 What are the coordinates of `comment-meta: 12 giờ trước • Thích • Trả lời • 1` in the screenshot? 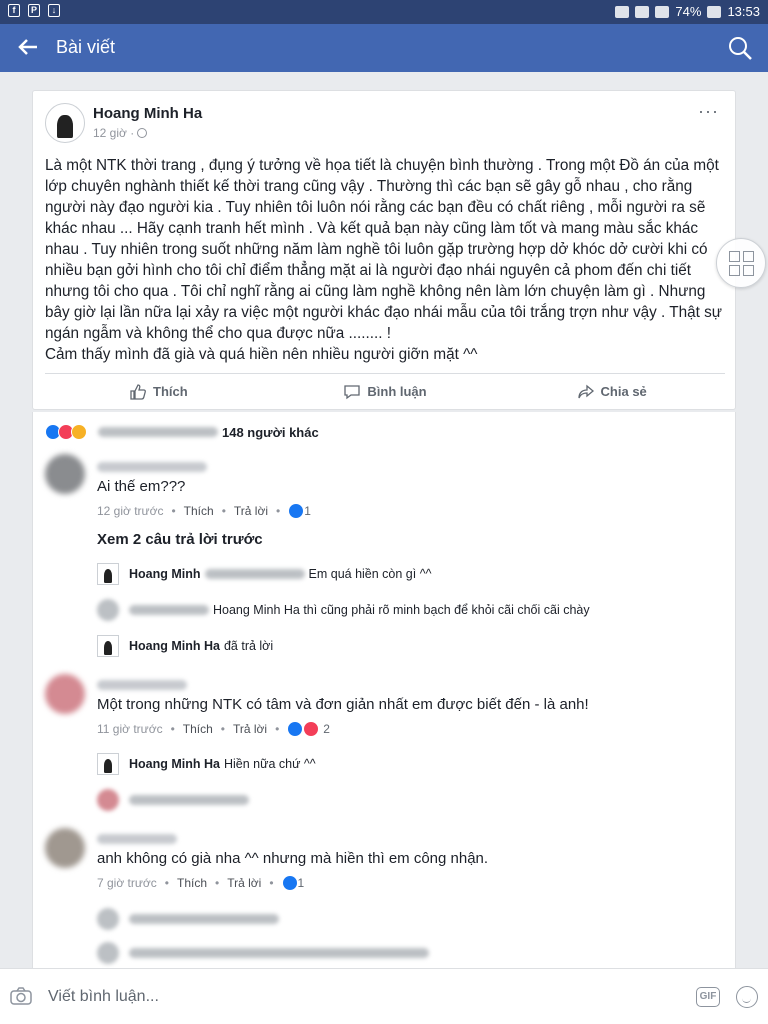 It's located at (204, 511).